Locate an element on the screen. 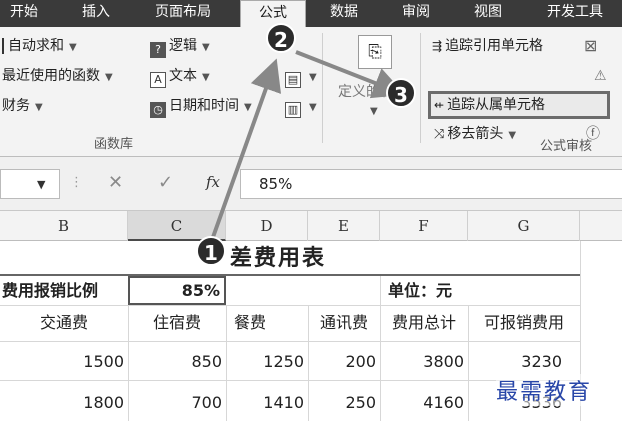  watermark: 最需教育 is located at coordinates (544, 390).